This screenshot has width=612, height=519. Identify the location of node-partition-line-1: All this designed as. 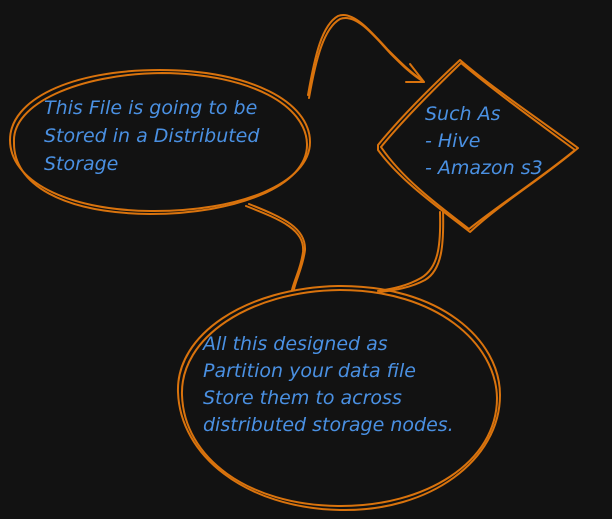
(294, 344).